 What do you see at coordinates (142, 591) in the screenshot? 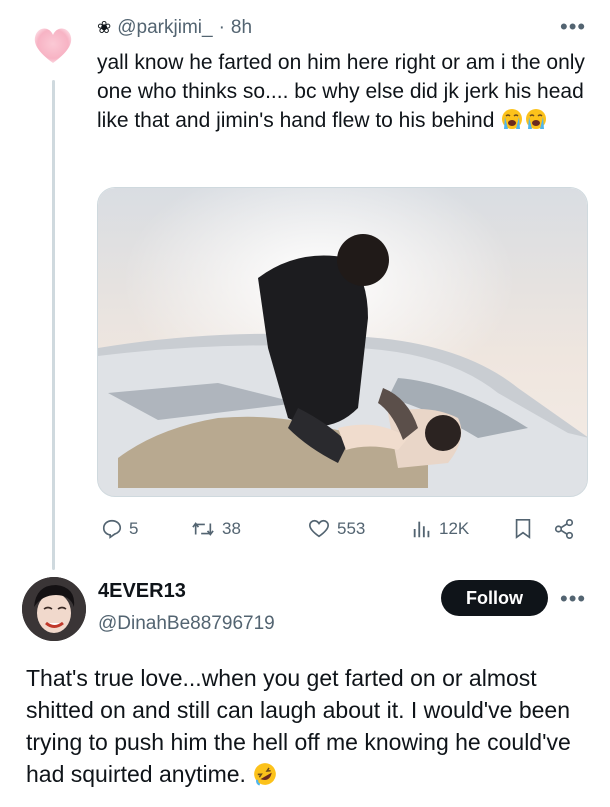
I see `tweet2-display-name: 4EVER13` at bounding box center [142, 591].